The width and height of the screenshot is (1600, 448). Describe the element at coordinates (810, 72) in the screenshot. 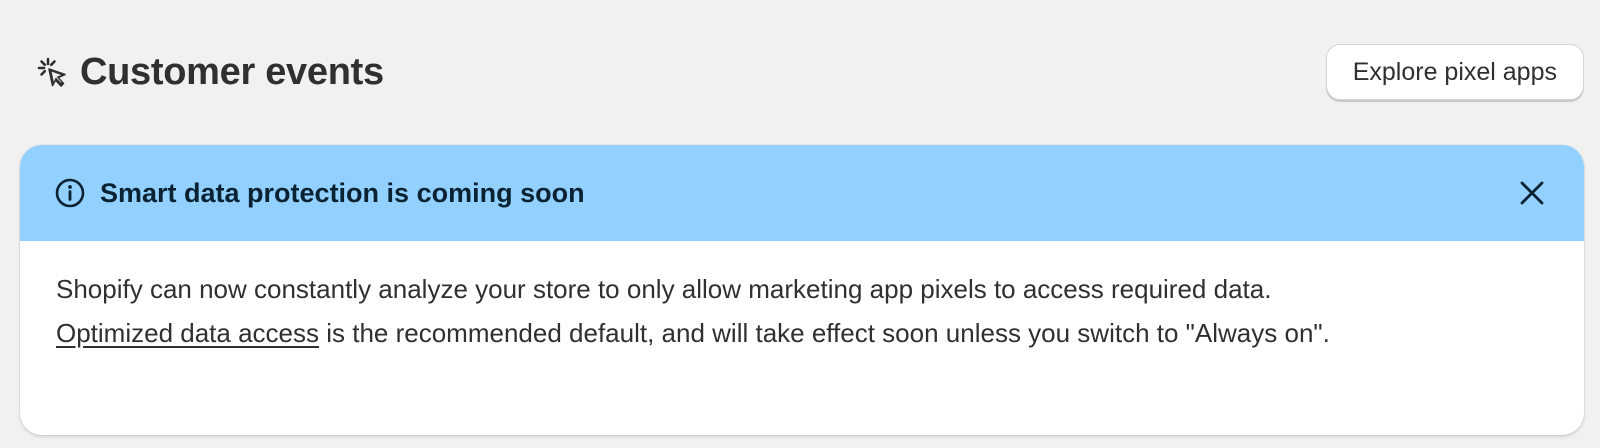

I see `page-header: Customer events Explore pixel apps` at that location.